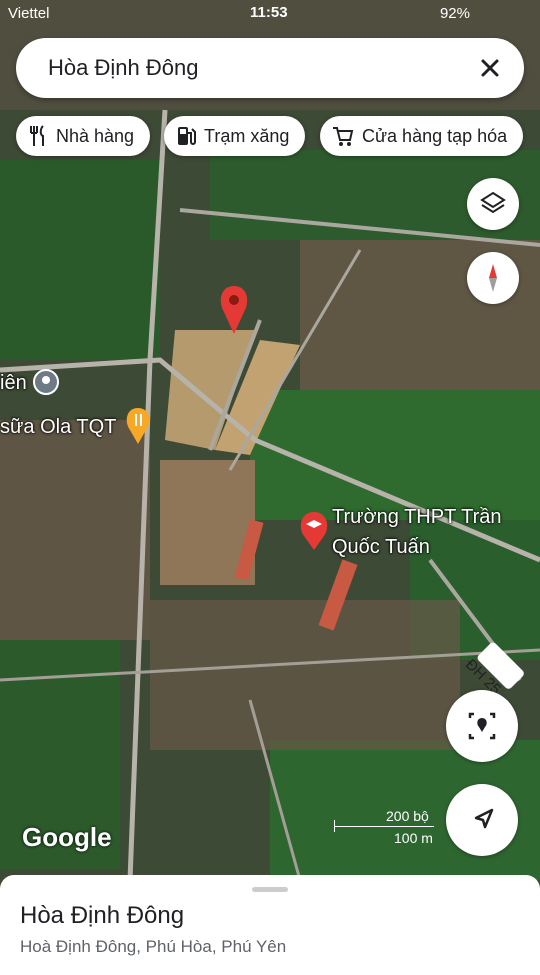 The image size is (540, 975). Describe the element at coordinates (95, 135) in the screenshot. I see `chip-label: Nhà hàng` at that location.